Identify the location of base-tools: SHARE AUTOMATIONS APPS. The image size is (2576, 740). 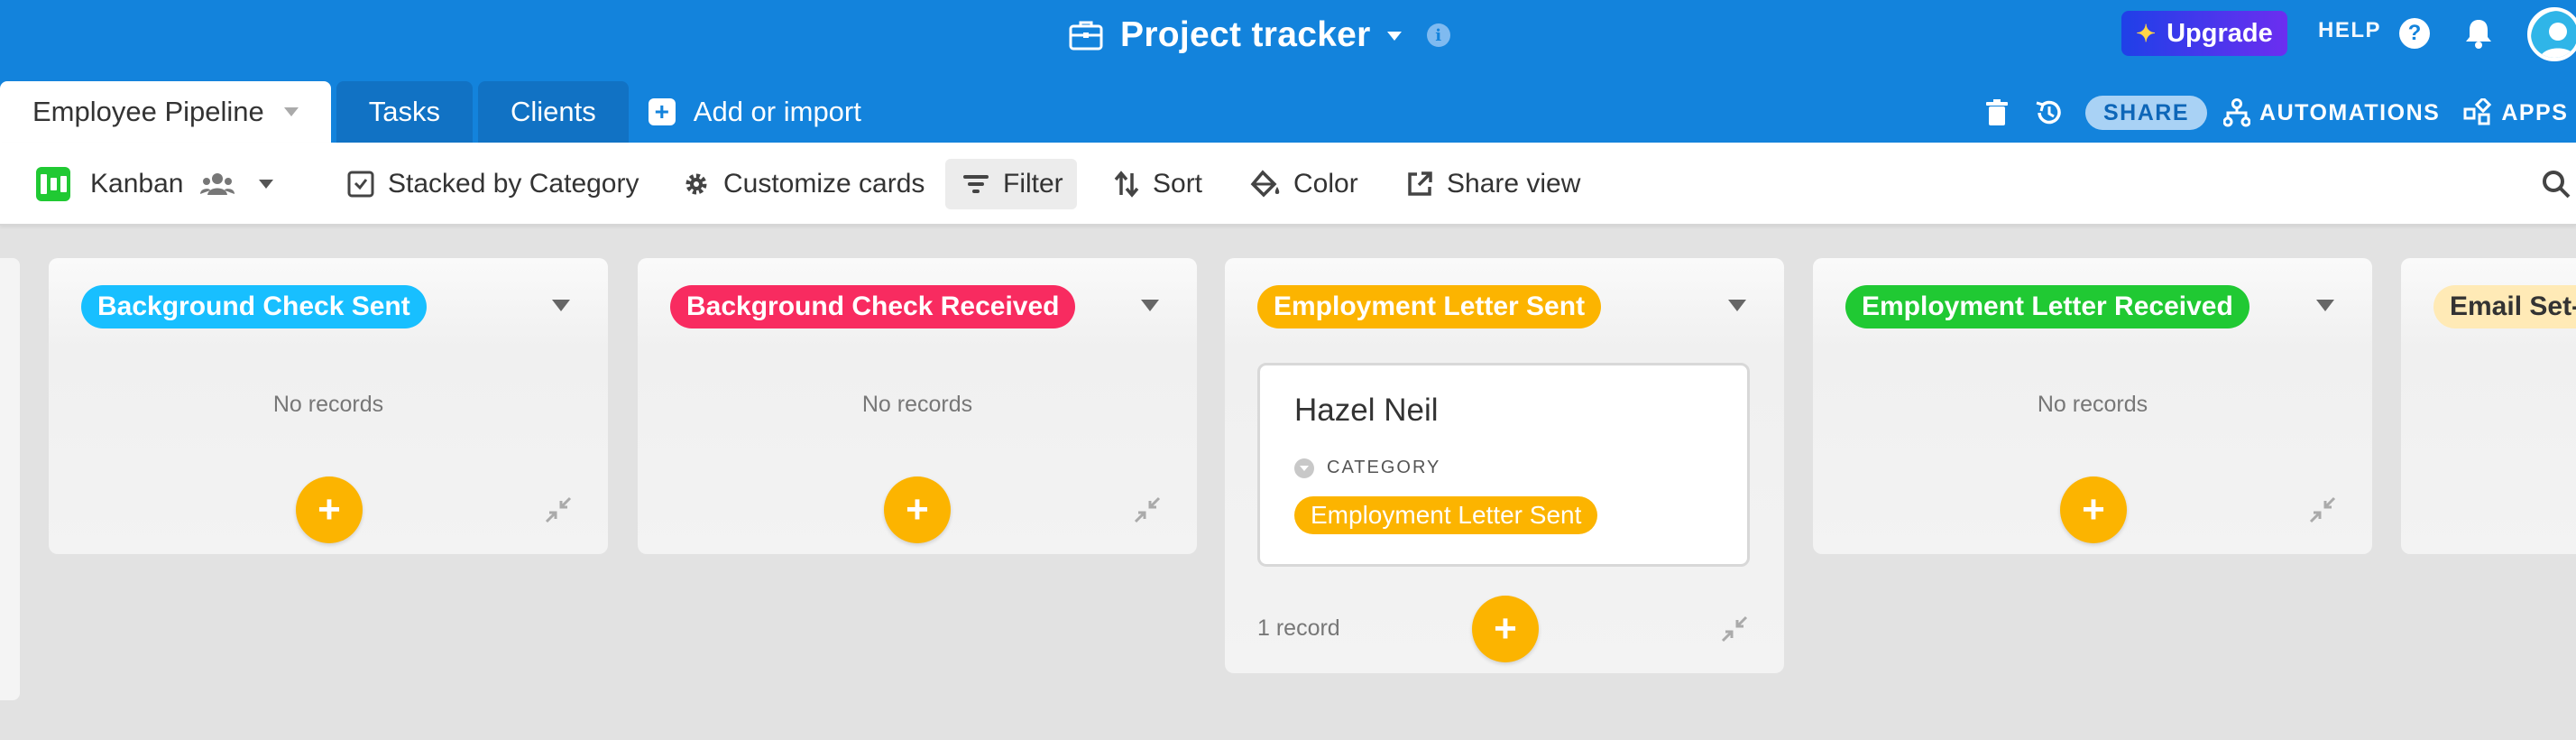
(2278, 112).